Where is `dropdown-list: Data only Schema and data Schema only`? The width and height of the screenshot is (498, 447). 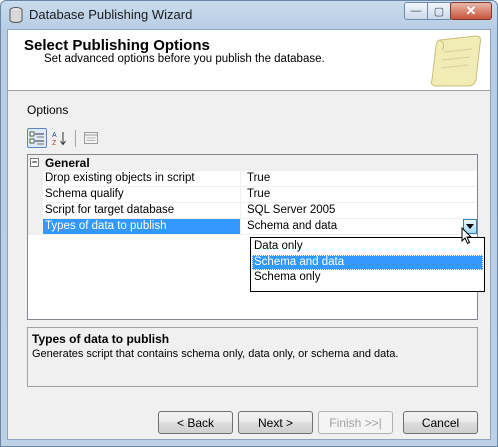
dropdown-list: Data only Schema and data Schema only is located at coordinates (367, 264).